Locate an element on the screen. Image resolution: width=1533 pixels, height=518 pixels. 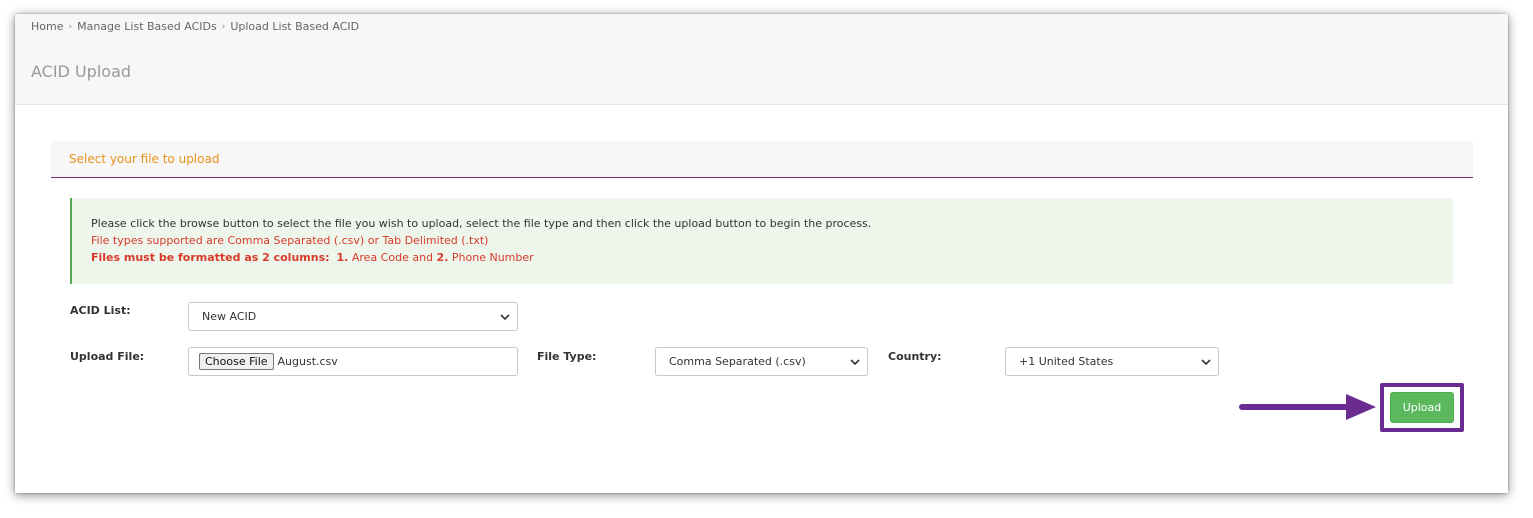
acid-list-label: ACID List: is located at coordinates (100, 310).